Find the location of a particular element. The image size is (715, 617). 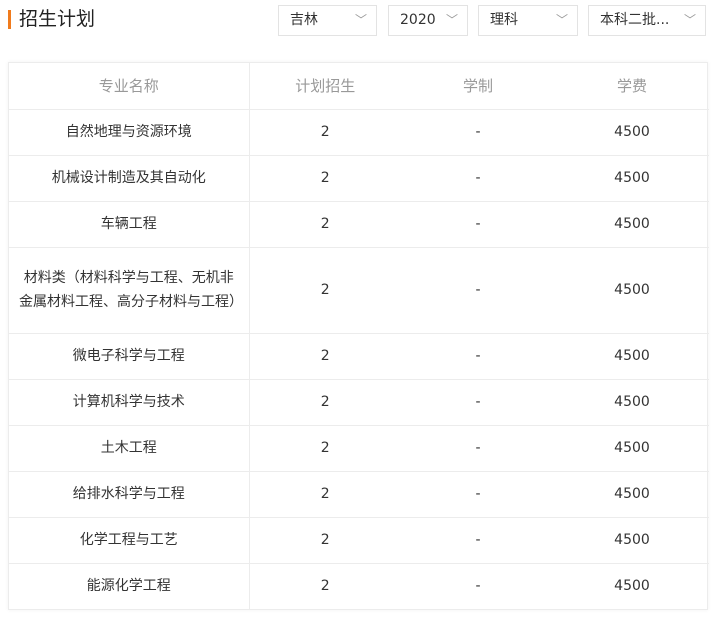

major-cell: 微电子科学与工程 is located at coordinates (129, 356).